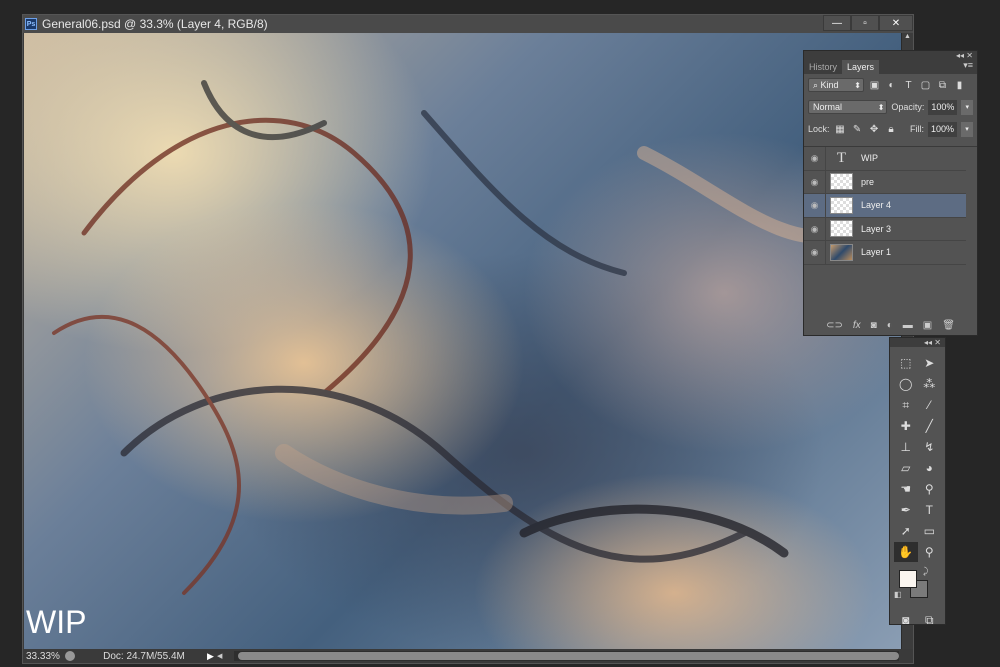  Describe the element at coordinates (865, 23) in the screenshot. I see `maximize-button: ▫` at that location.